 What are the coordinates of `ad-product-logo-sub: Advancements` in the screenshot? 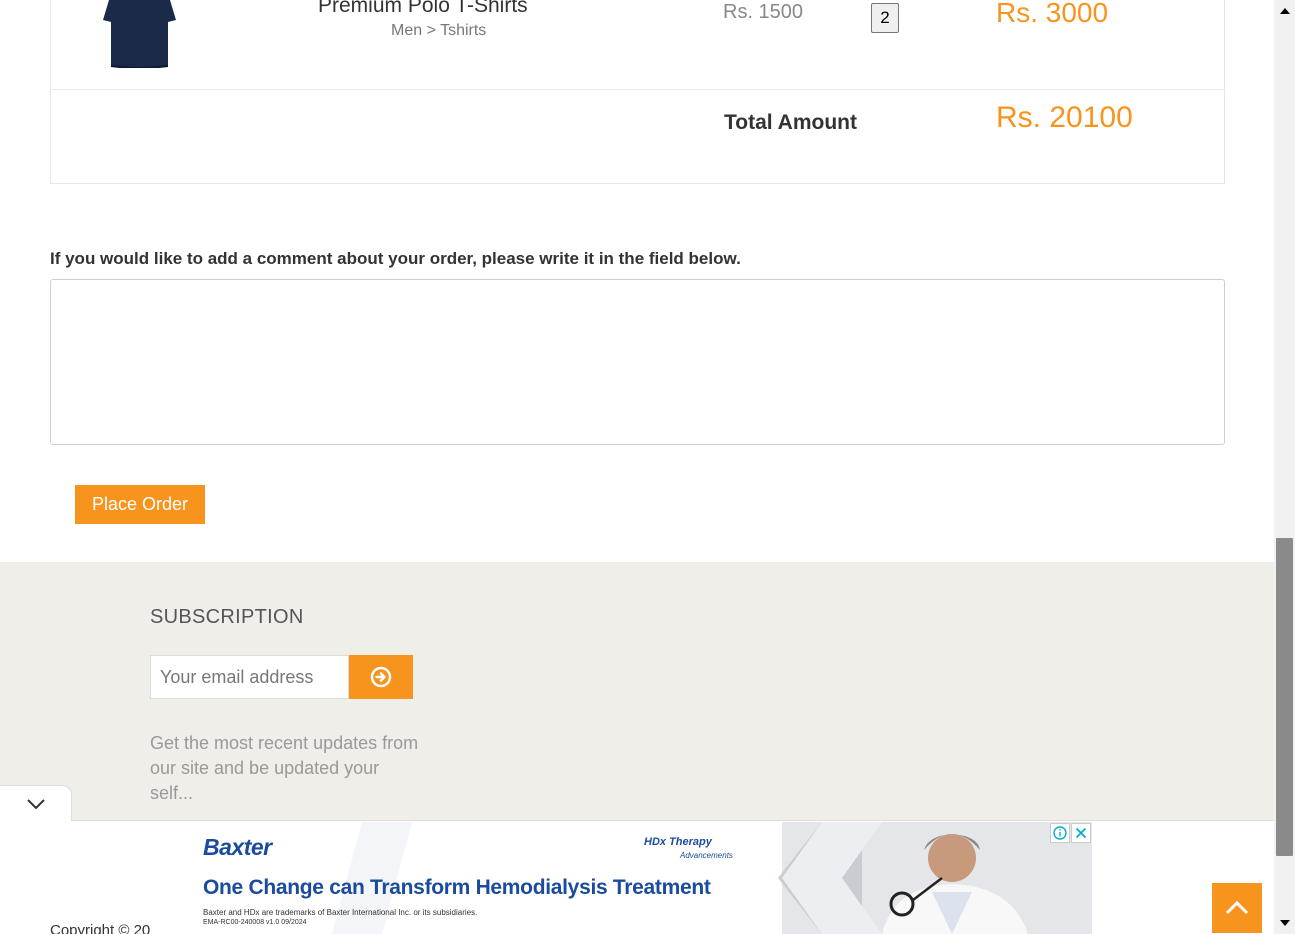 It's located at (706, 855).